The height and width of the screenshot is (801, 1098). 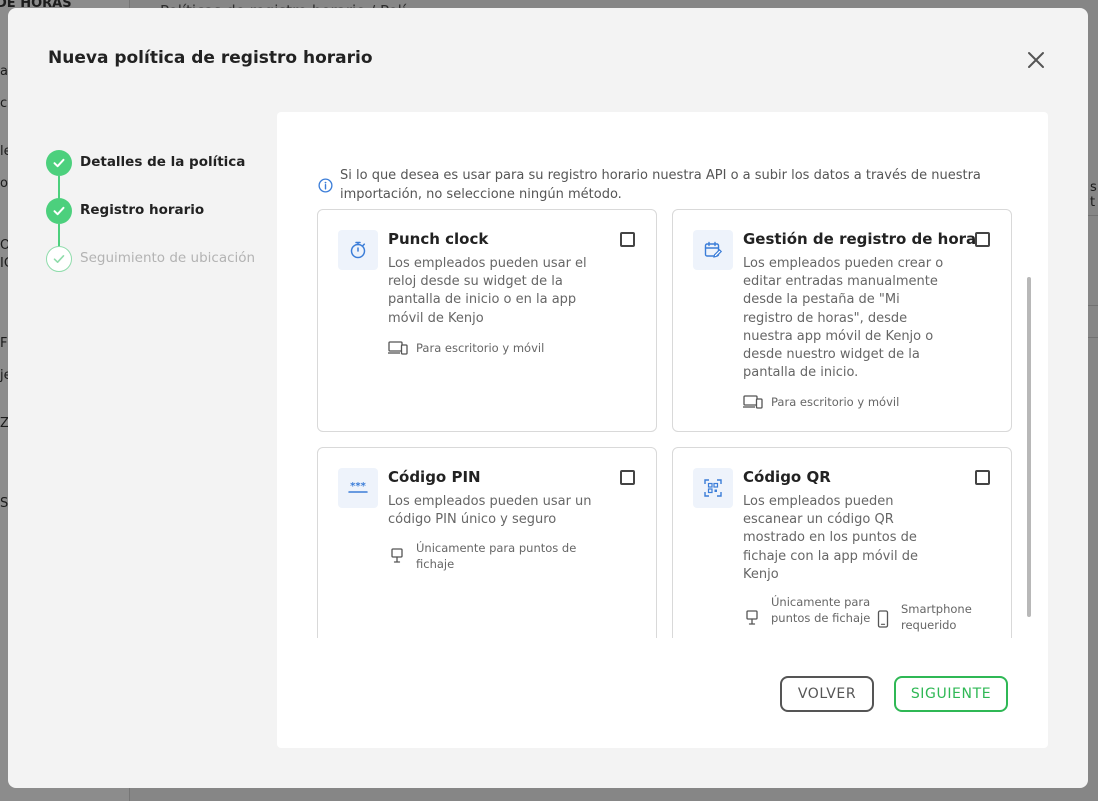 What do you see at coordinates (168, 258) in the screenshot?
I see `step-label: Seguimiento de ubicación` at bounding box center [168, 258].